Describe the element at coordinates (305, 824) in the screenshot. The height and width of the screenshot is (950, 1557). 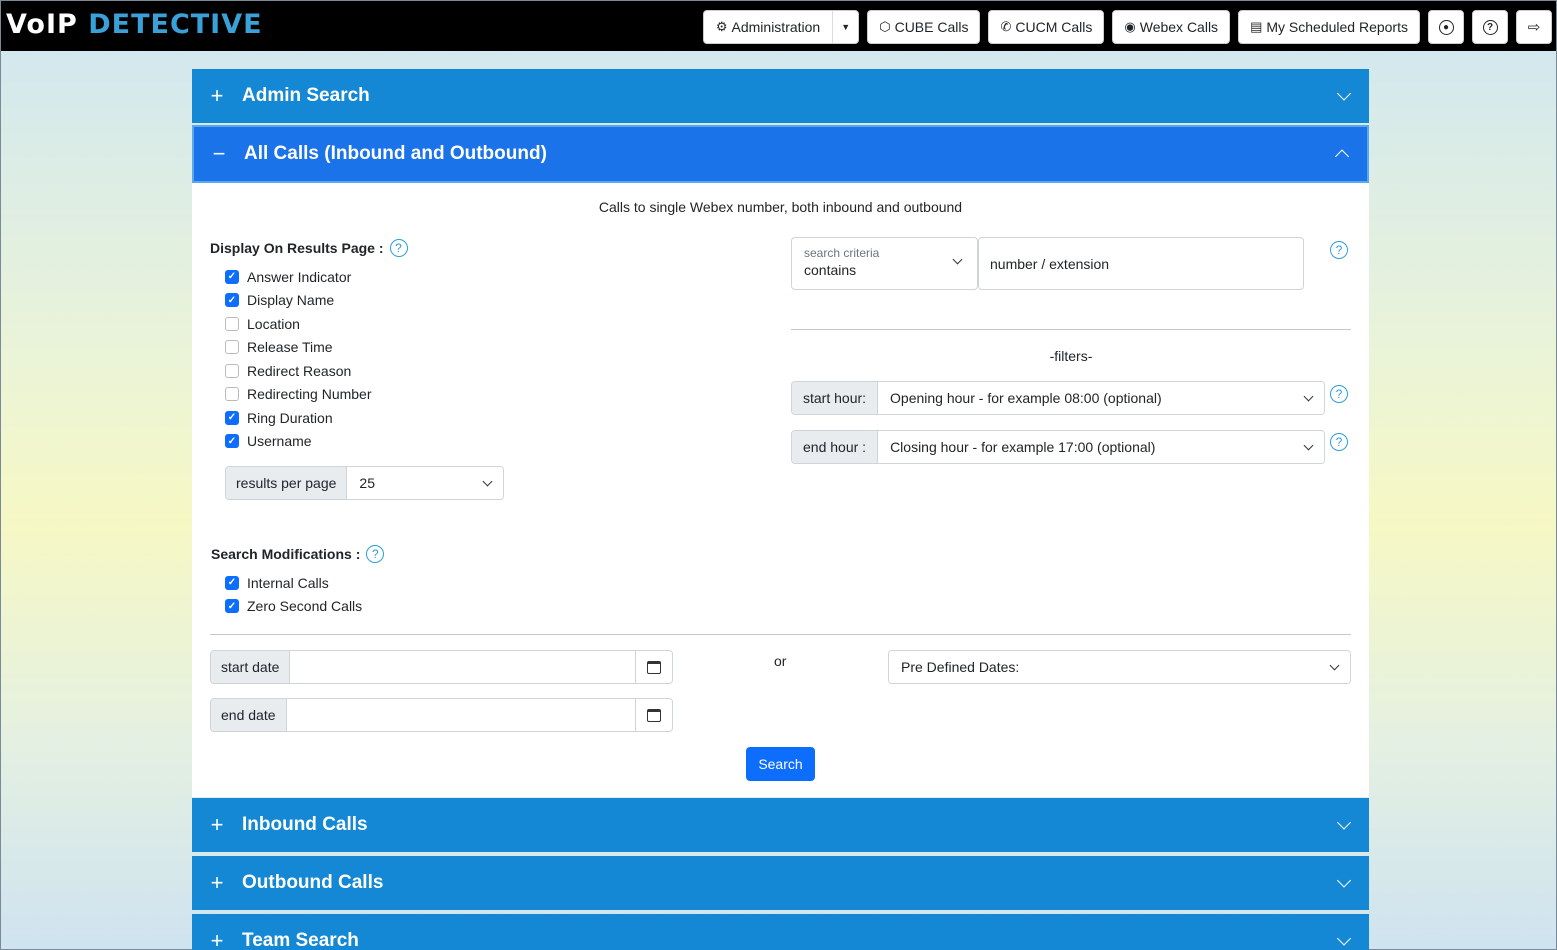
I see `accordion-title-inbound-calls: Inbound Calls` at that location.